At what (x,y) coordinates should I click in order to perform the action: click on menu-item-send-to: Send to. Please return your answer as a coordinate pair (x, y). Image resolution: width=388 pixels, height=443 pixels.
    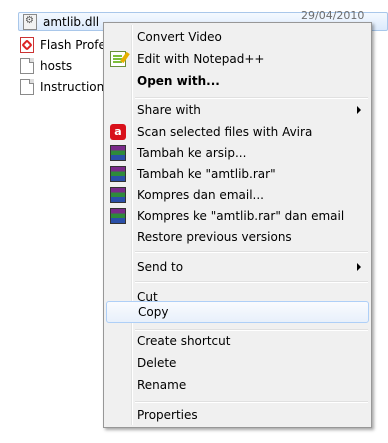
    Looking at the image, I should click on (237, 267).